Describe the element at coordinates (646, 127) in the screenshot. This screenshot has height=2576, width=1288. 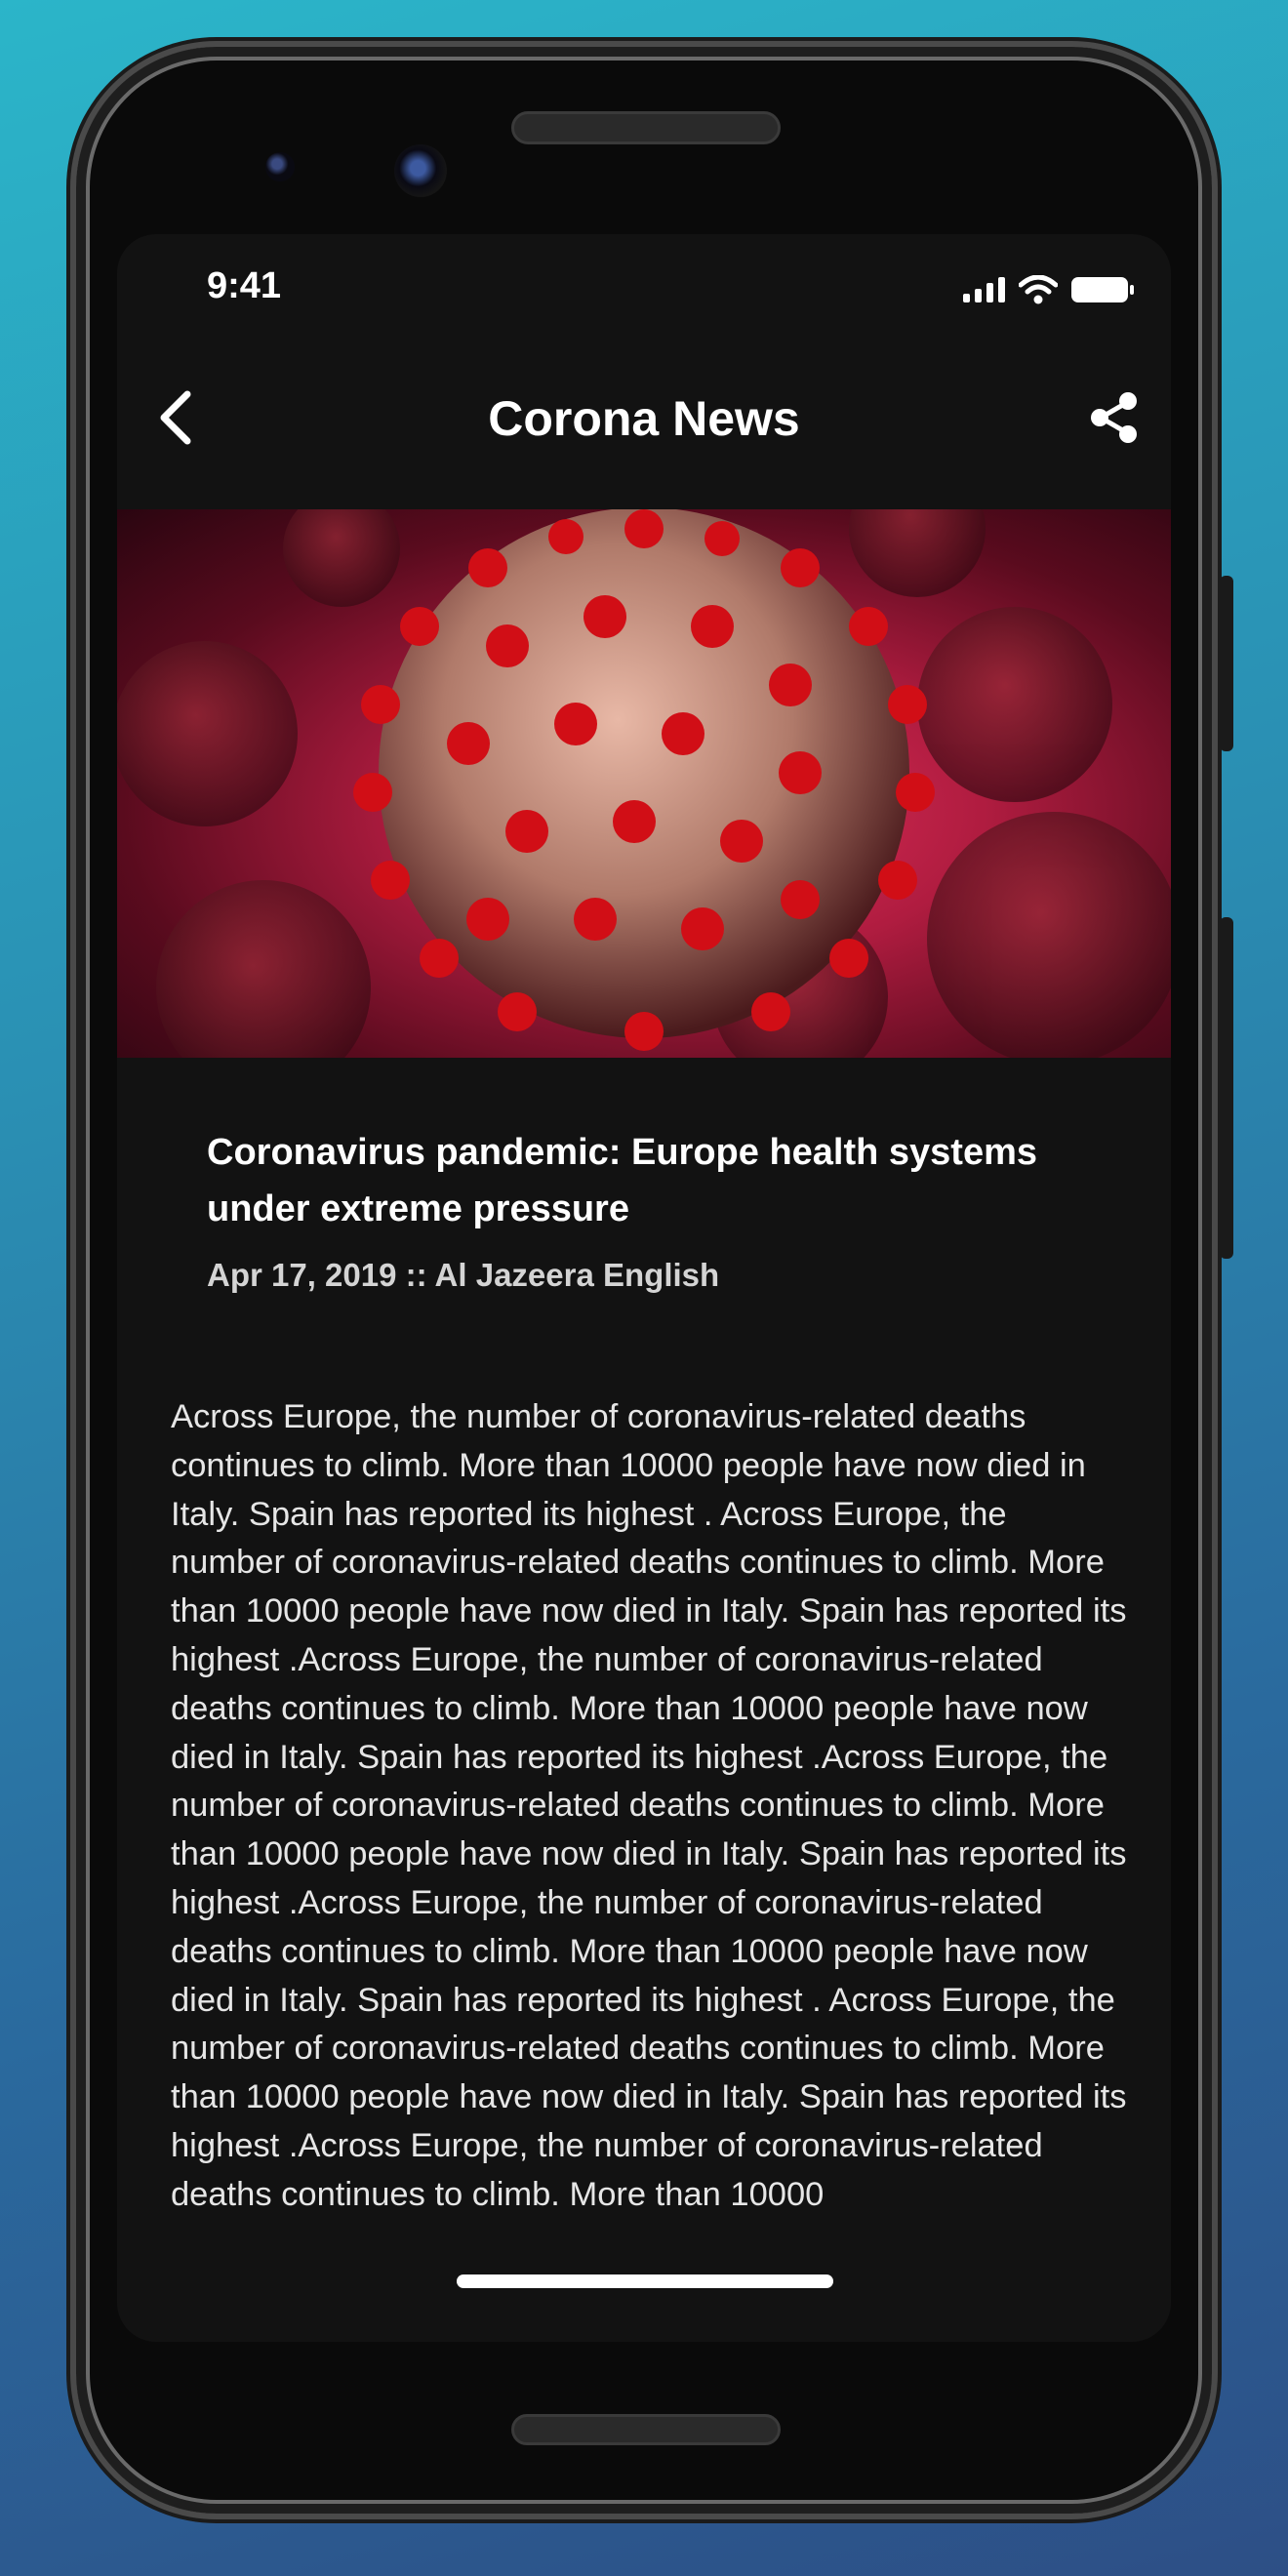
I see `earpiece-speaker` at that location.